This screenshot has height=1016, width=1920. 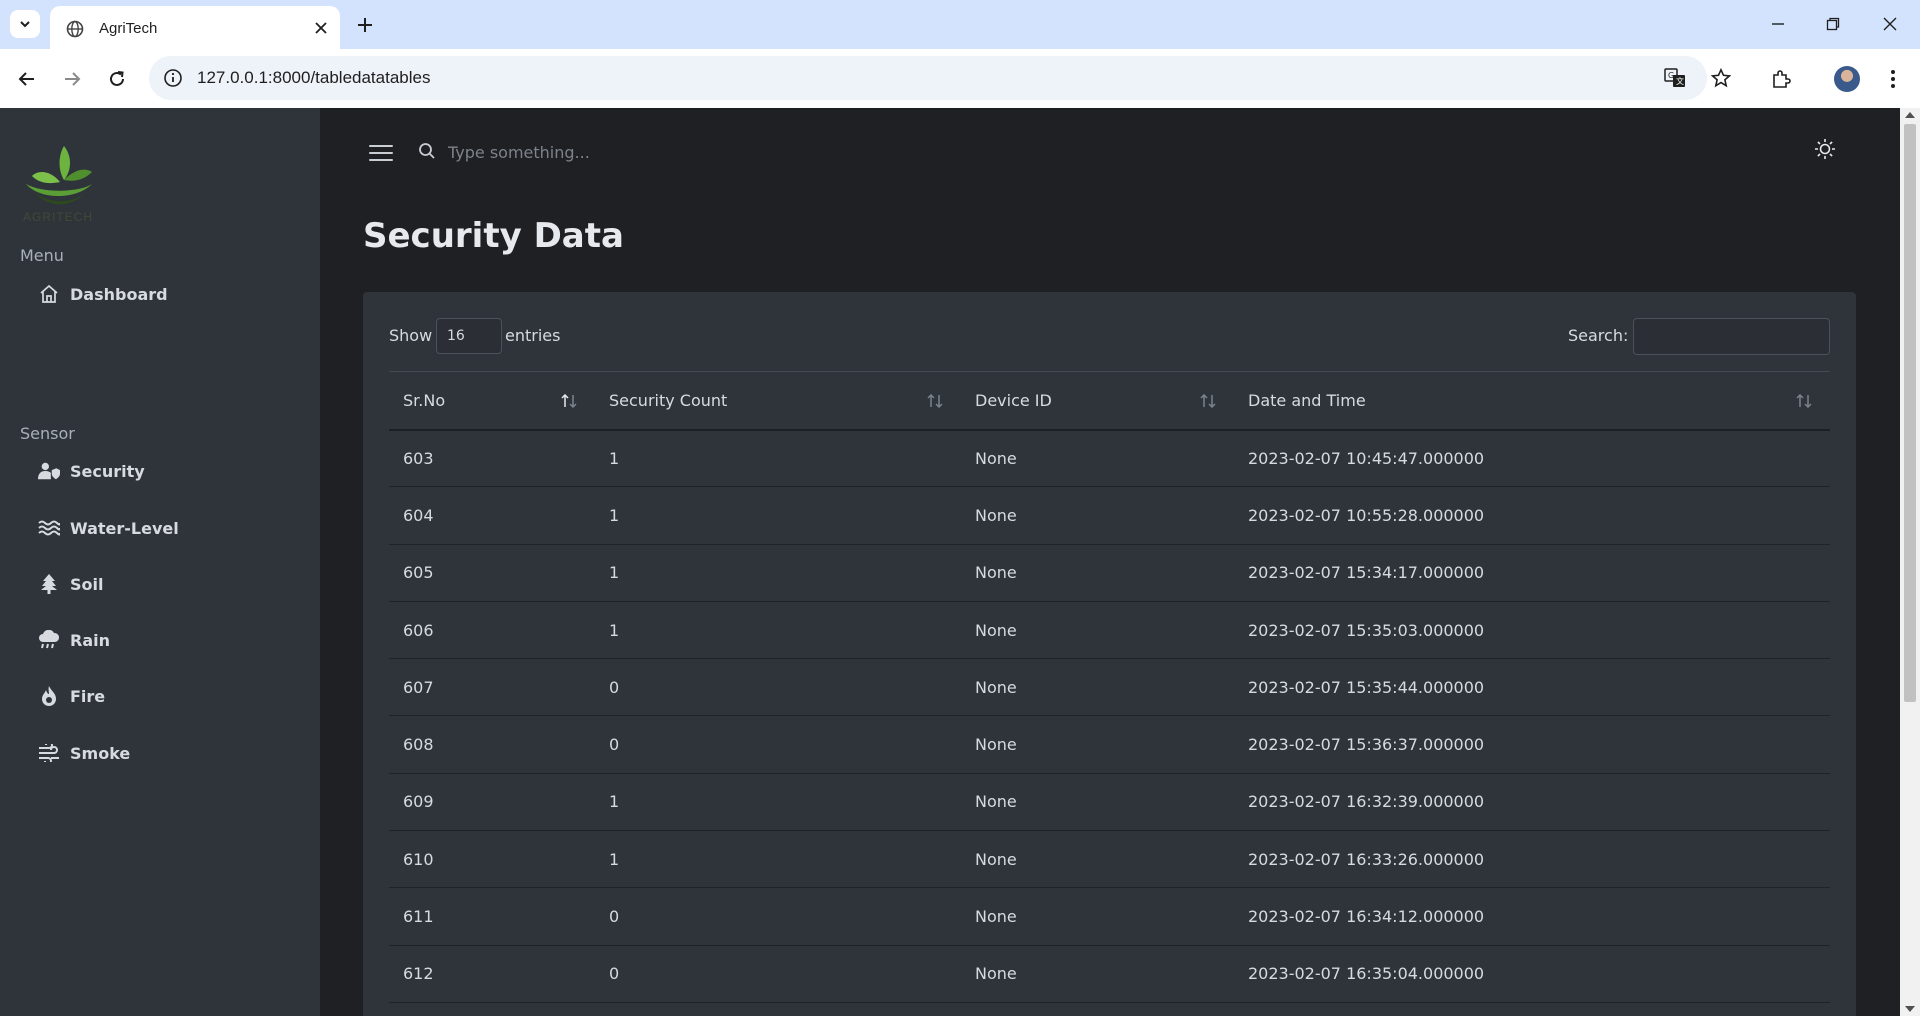 What do you see at coordinates (424, 400) in the screenshot?
I see `column-header-label: Sr.No` at bounding box center [424, 400].